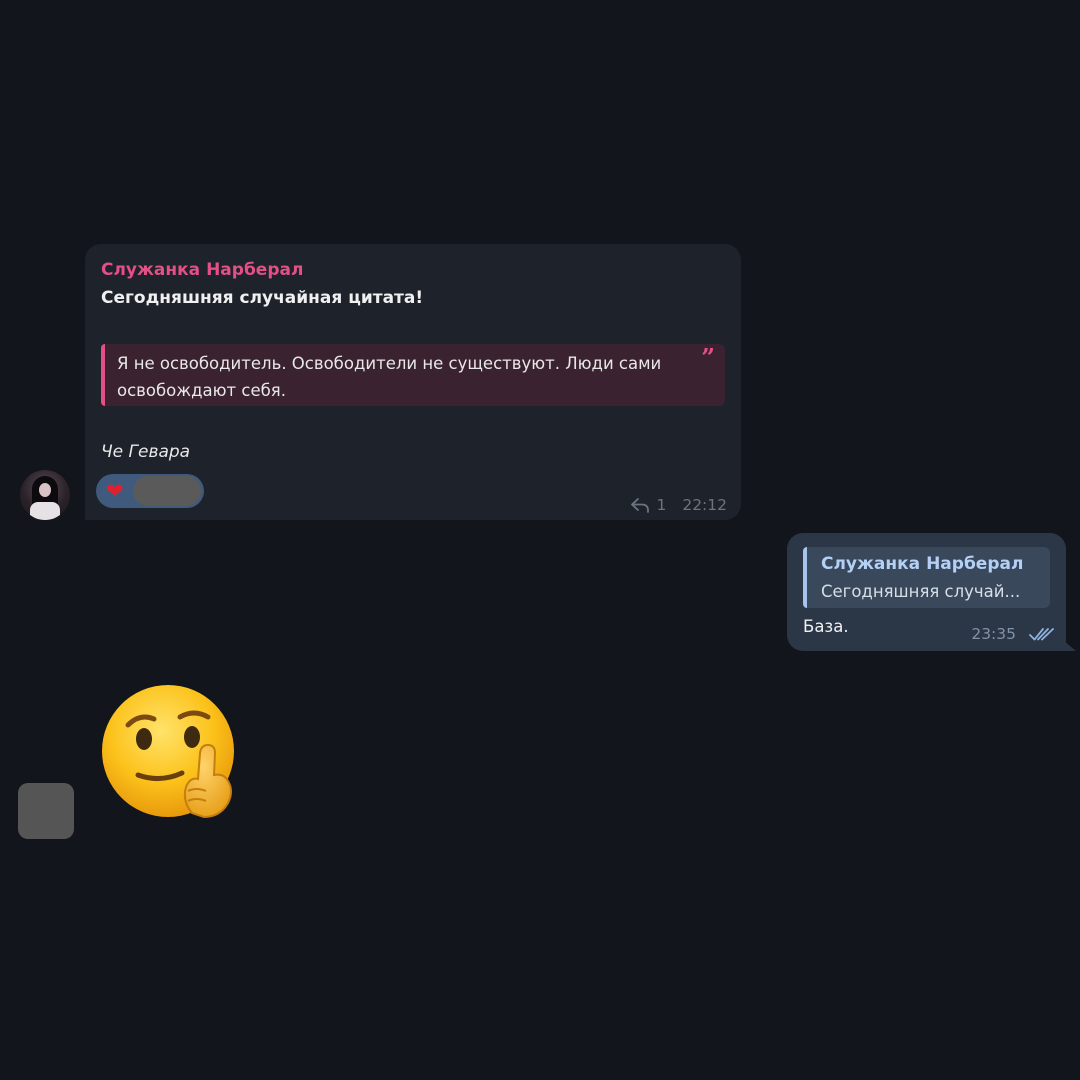 The image size is (1080, 1080). What do you see at coordinates (167, 491) in the screenshot?
I see `reactor-avatar` at bounding box center [167, 491].